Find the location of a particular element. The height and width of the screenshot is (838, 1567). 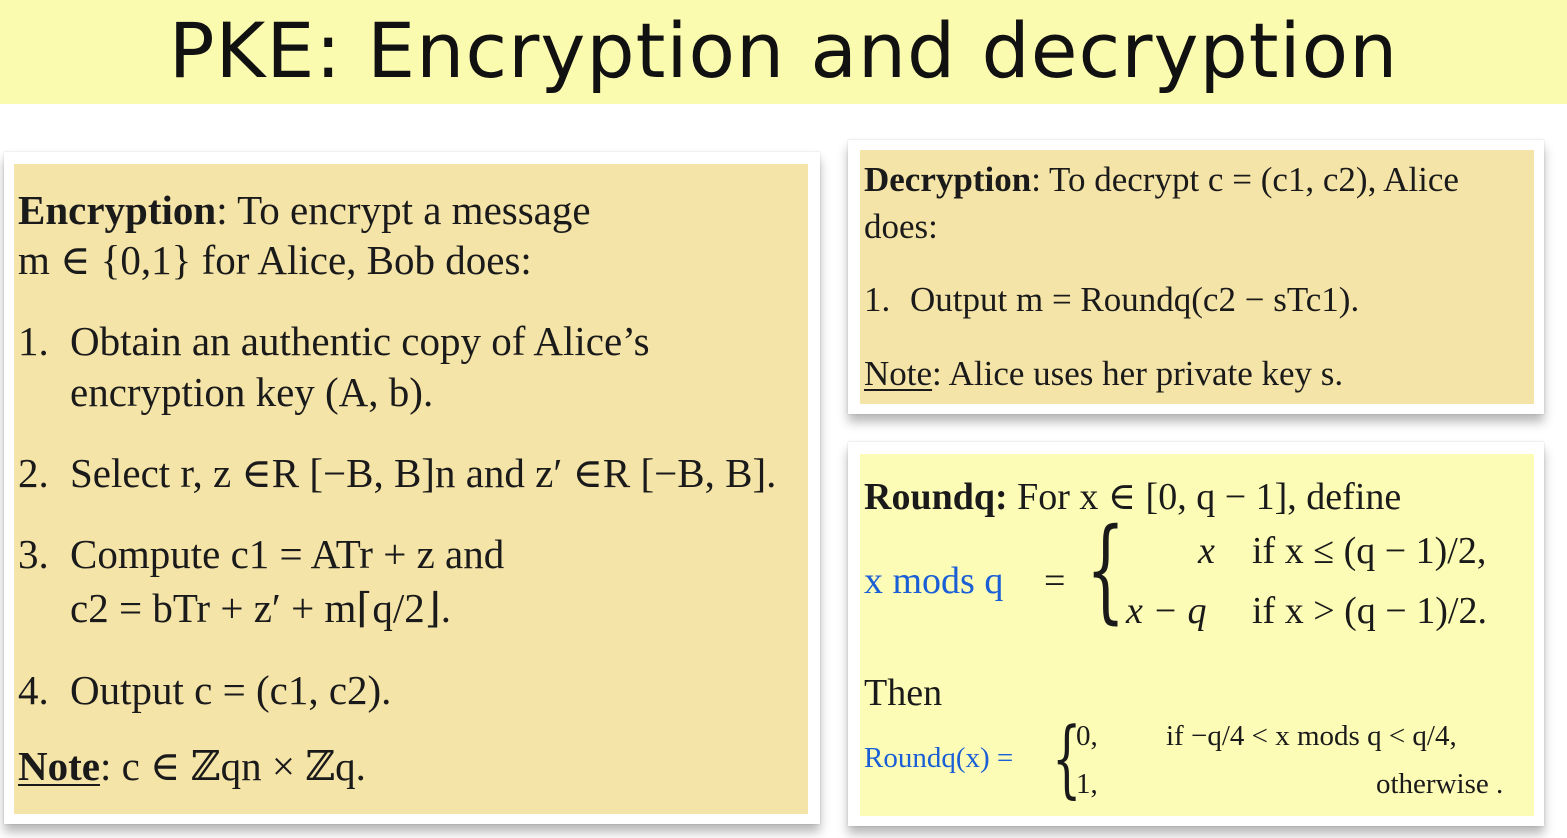

round-heading: Roundq: is located at coordinates (936, 497).